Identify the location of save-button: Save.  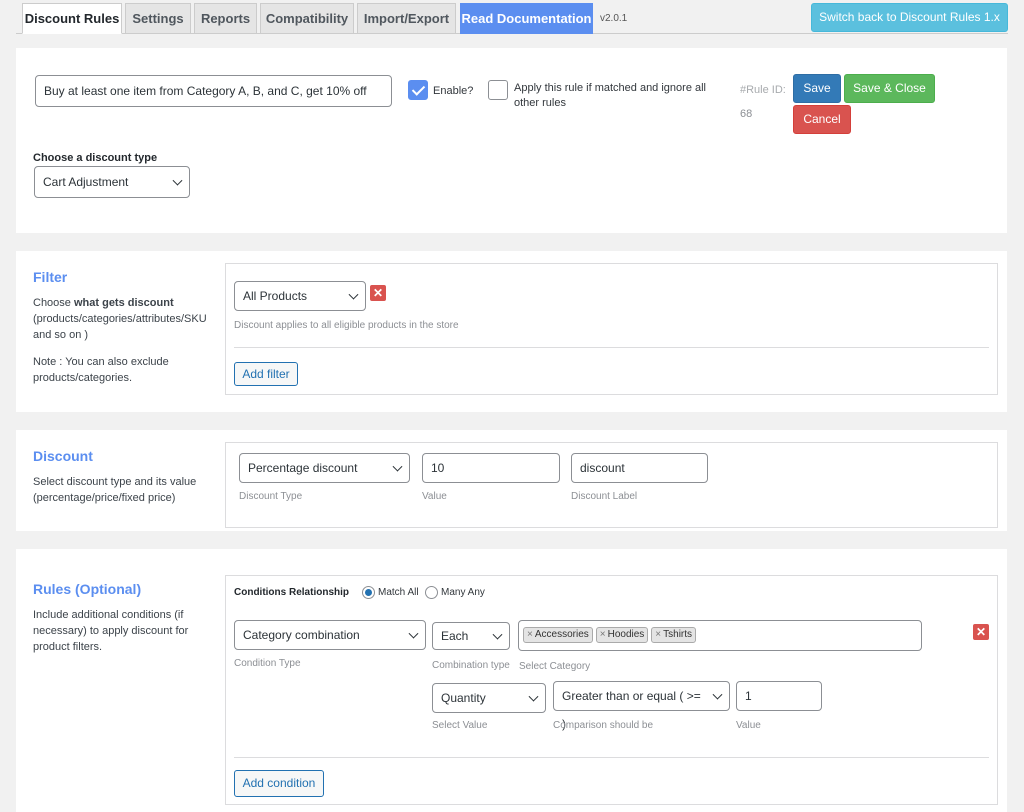
(817, 88).